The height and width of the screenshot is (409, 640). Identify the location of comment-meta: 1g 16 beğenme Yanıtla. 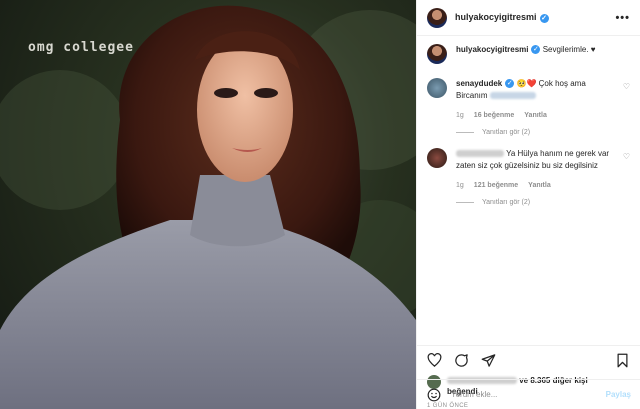
(543, 115).